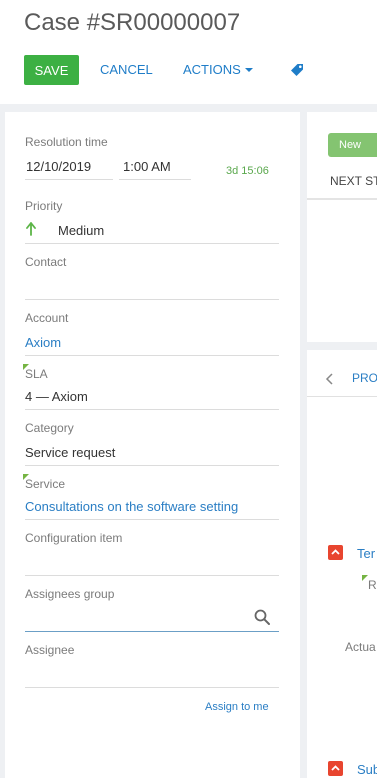 Image resolution: width=377 pixels, height=778 pixels. What do you see at coordinates (43, 342) in the screenshot?
I see `account-field: Axiom` at bounding box center [43, 342].